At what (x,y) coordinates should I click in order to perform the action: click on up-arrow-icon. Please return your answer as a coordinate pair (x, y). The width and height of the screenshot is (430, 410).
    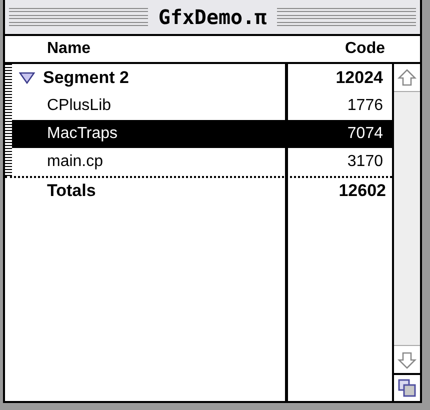
    Looking at the image, I should click on (407, 78).